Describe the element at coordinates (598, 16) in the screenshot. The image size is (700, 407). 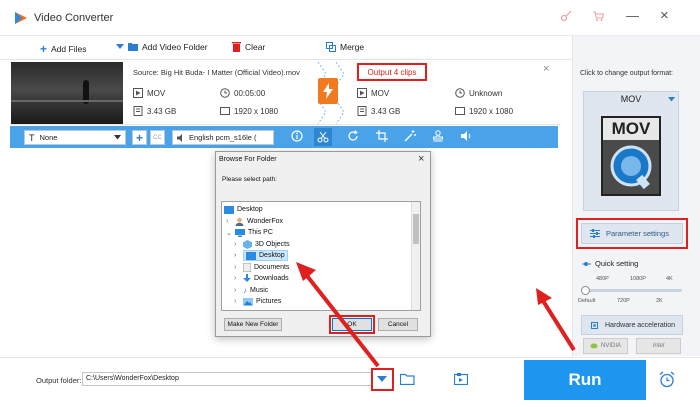
I see `cart-icon` at that location.